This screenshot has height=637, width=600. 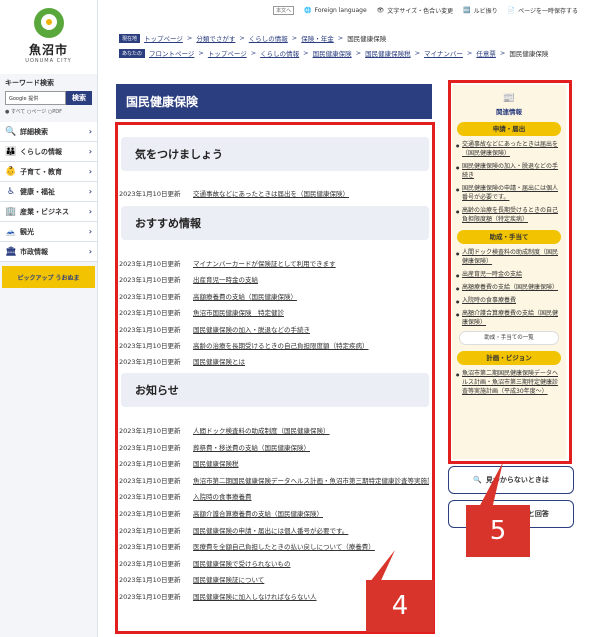 I want to click on callout-4: 4, so click(x=400, y=606).